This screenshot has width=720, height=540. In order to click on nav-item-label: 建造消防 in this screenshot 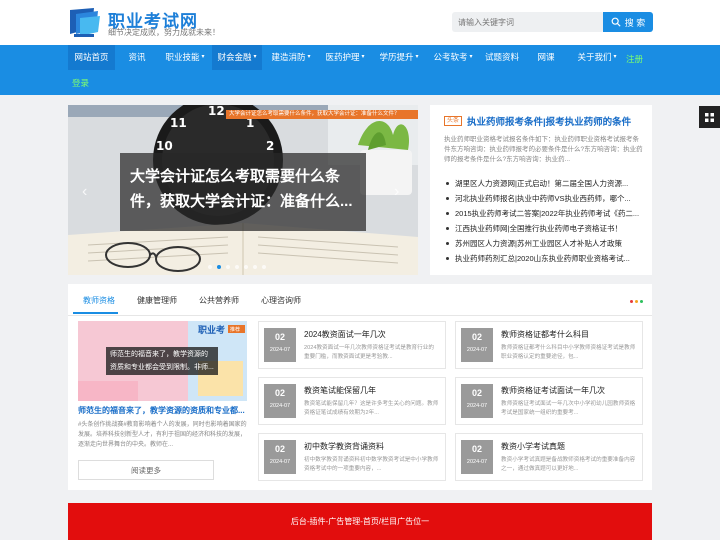, I will do `click(288, 57)`.